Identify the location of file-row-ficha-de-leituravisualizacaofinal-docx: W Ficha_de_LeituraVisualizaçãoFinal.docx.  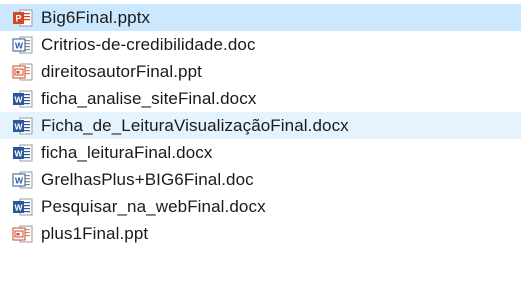
(260, 125).